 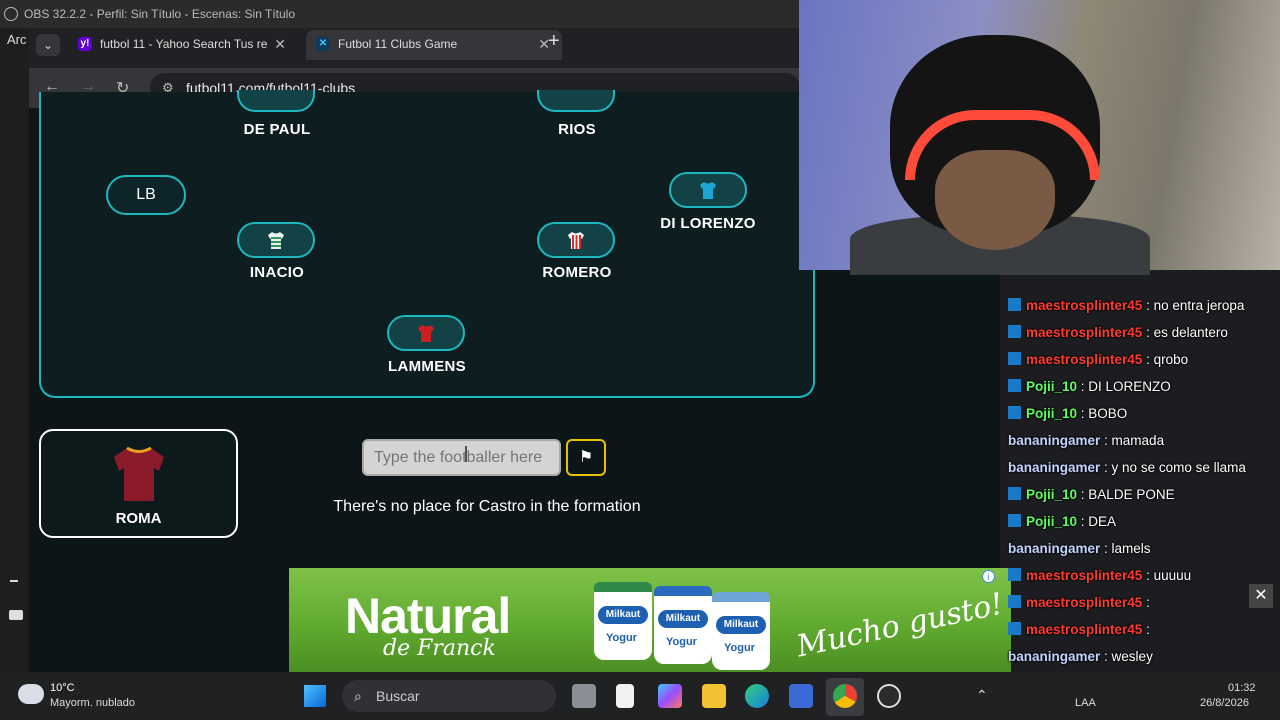 I want to click on futbol11-icon: ✕, so click(x=323, y=44).